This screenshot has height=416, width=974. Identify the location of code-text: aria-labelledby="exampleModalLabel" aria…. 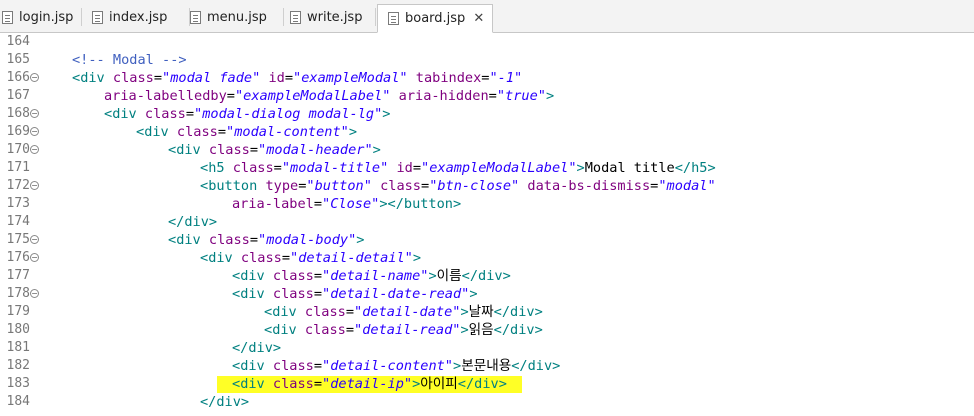
(329, 96).